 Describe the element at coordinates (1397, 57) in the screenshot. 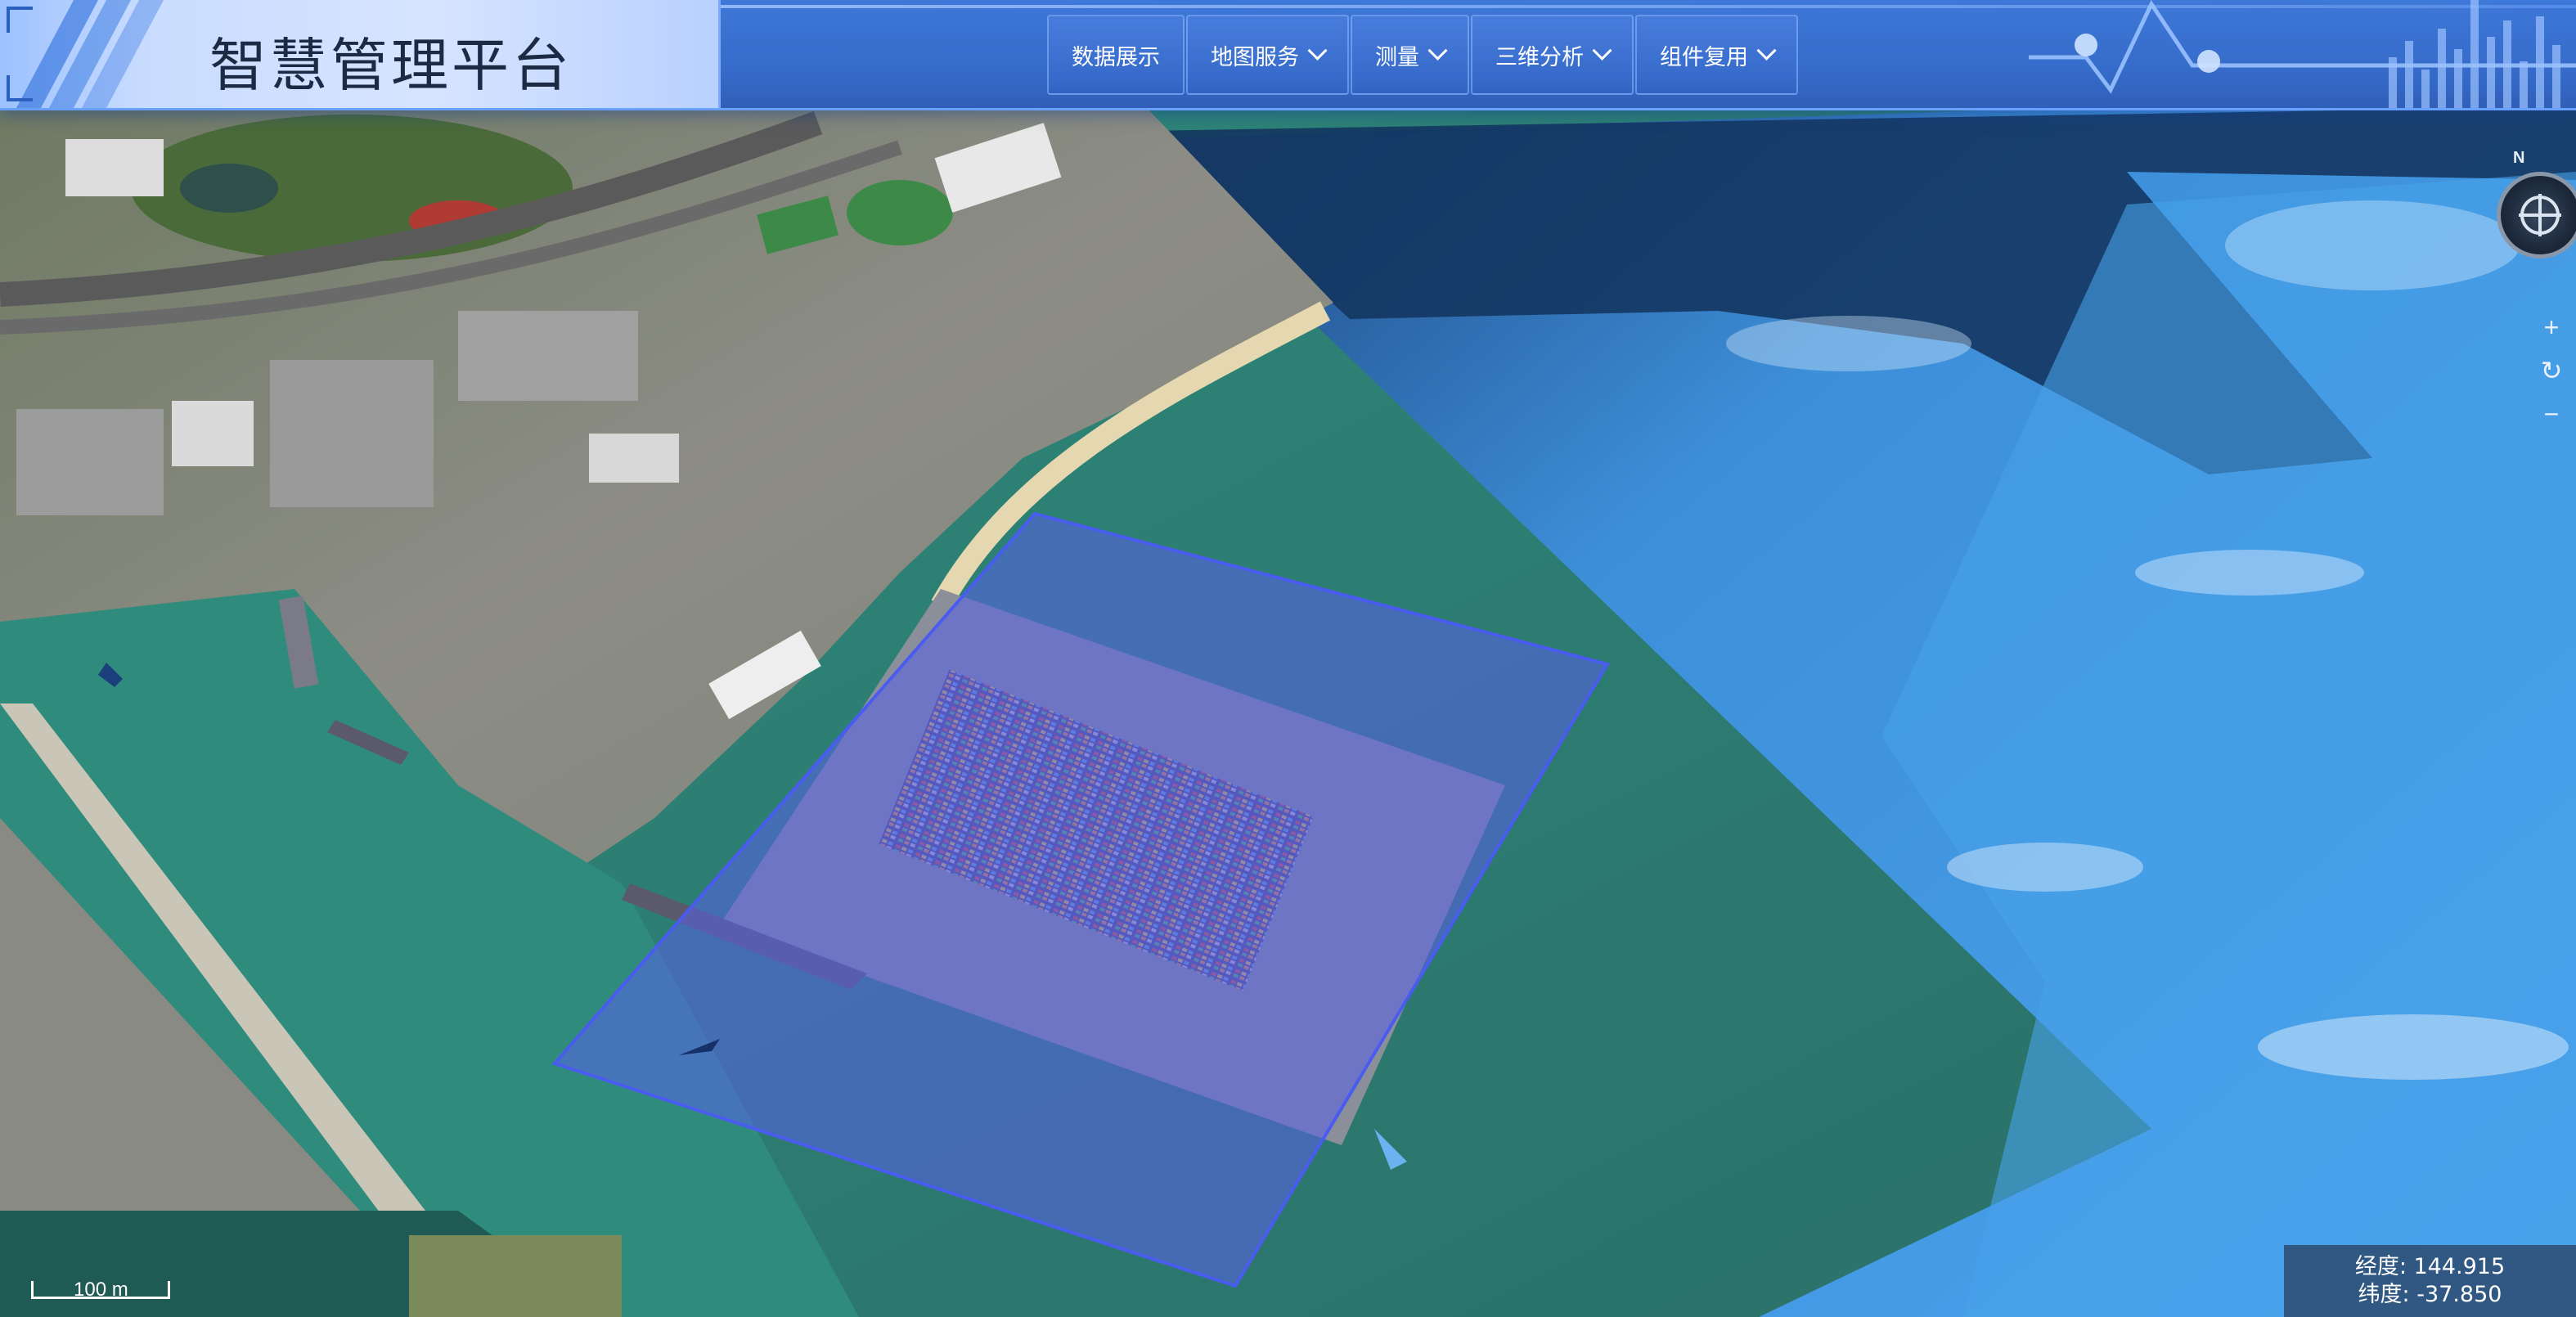

I see `nav-label: 测量` at that location.